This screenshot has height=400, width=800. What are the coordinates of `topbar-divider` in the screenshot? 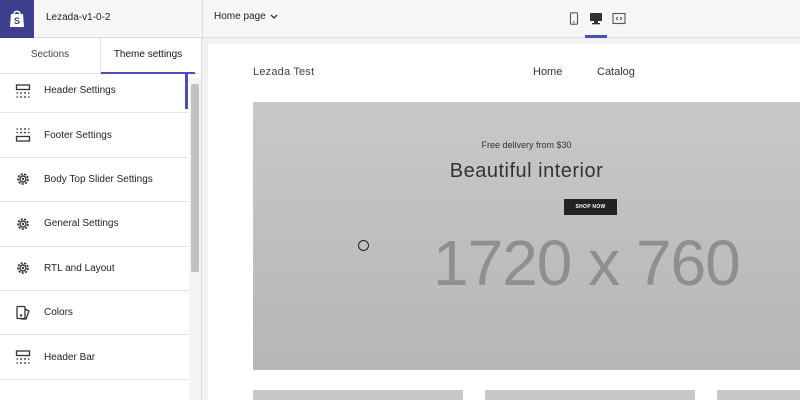 It's located at (202, 19).